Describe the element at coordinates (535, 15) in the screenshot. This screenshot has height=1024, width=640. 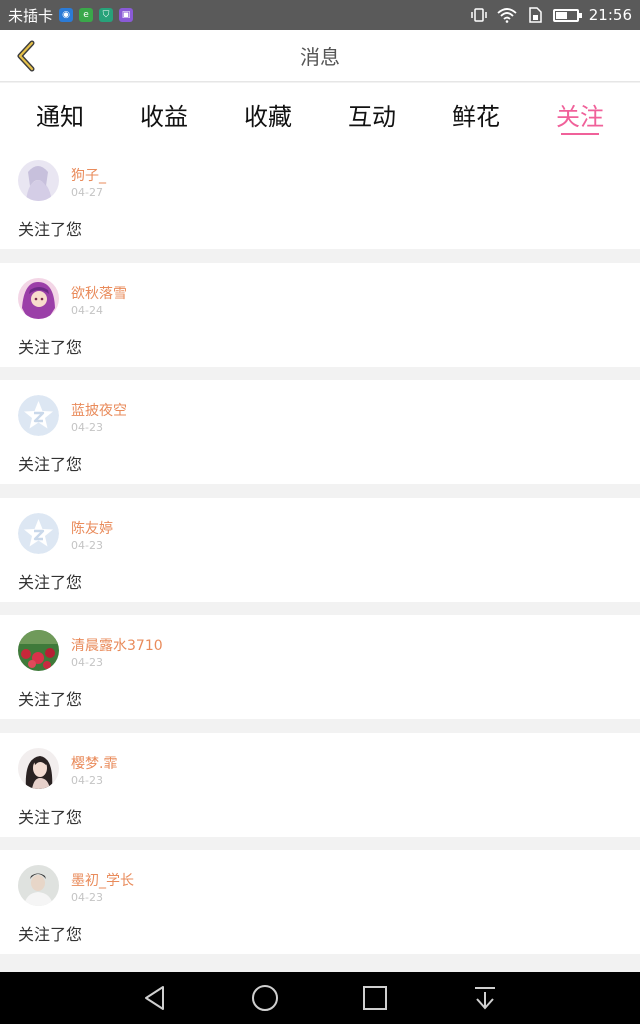
I see `sim-icon` at that location.